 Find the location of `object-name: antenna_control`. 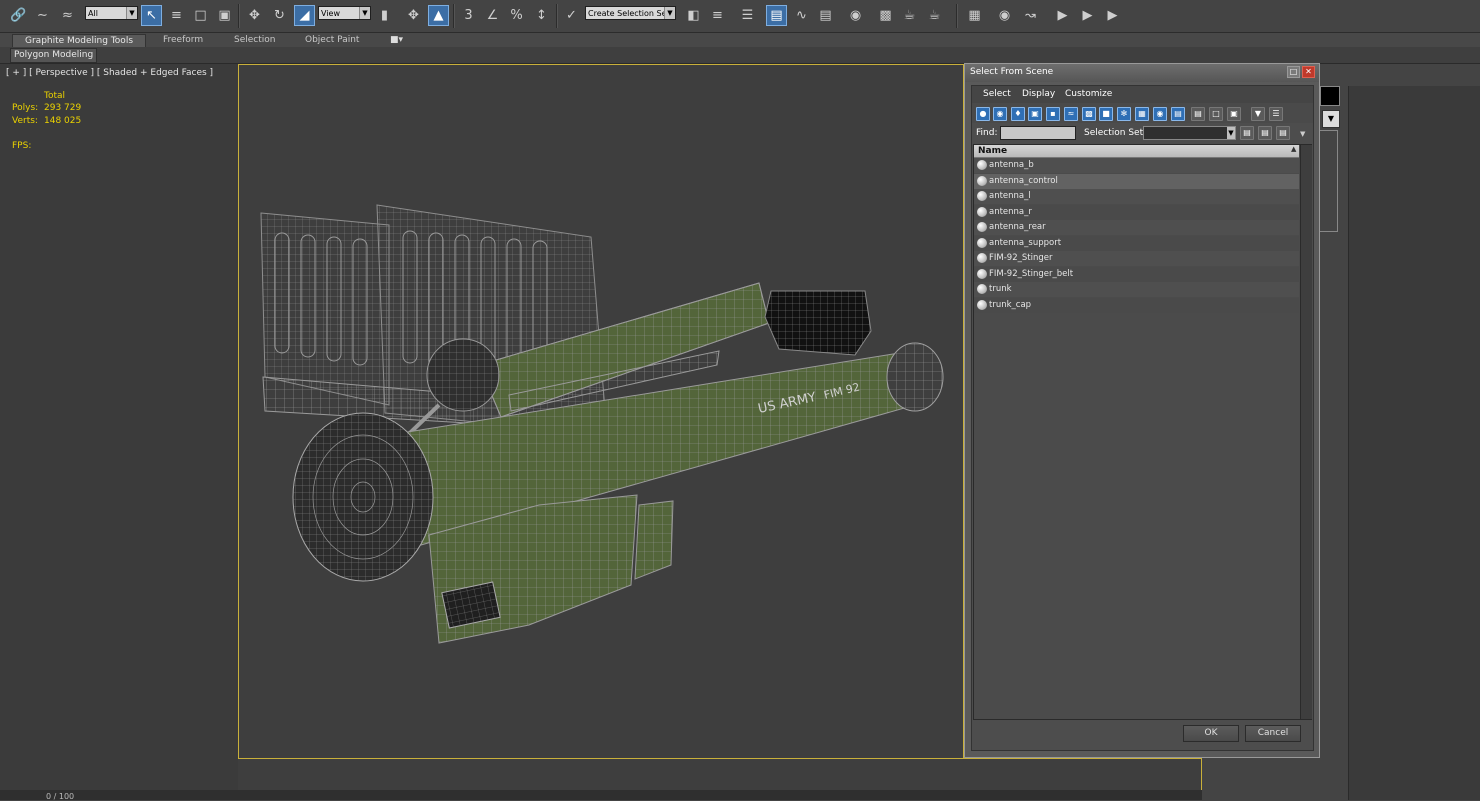

object-name: antenna_control is located at coordinates (1023, 180).